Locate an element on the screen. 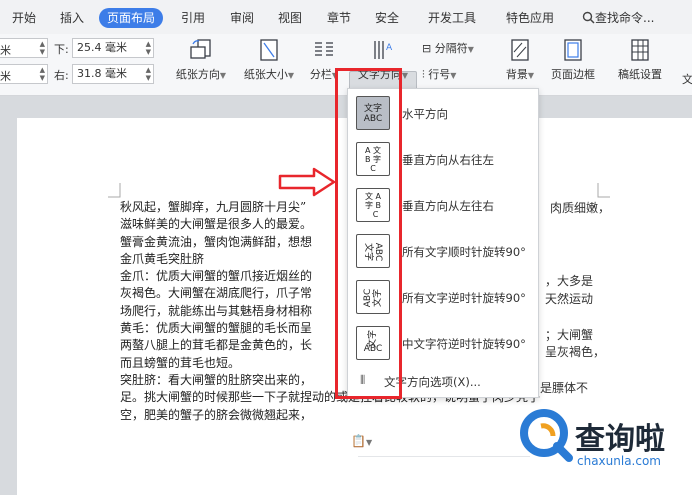 Image resolution: width=692 pixels, height=495 pixels. brand-name: 查询啦 is located at coordinates (620, 439).